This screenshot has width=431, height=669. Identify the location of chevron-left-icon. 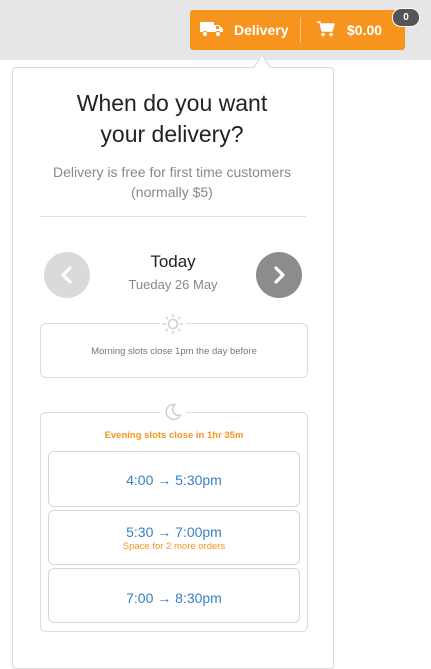
(66, 275).